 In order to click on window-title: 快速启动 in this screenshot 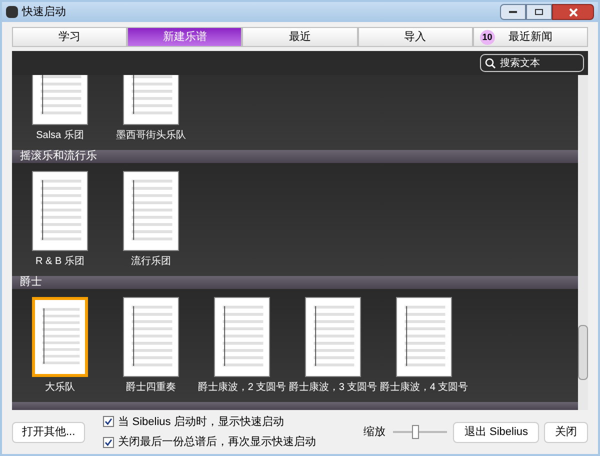, I will do `click(44, 12)`.